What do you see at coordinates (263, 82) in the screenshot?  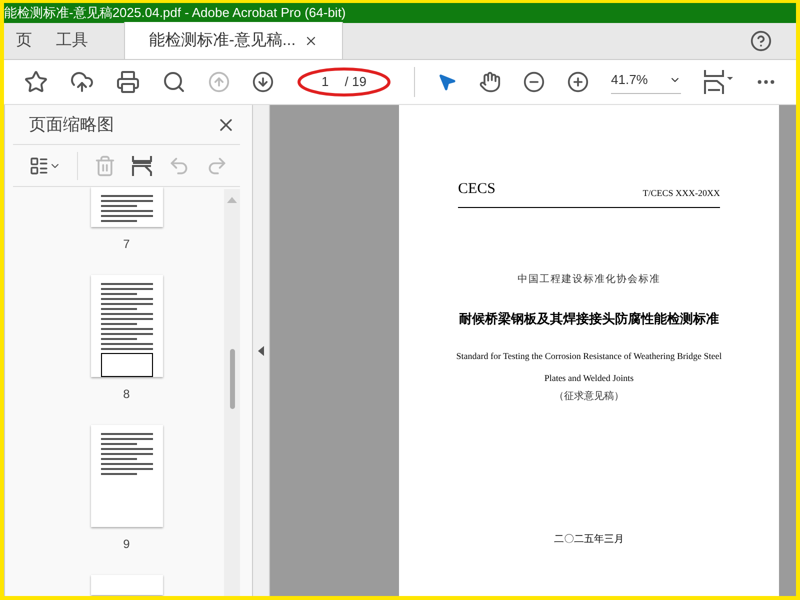 I see `arrow-down-icon` at bounding box center [263, 82].